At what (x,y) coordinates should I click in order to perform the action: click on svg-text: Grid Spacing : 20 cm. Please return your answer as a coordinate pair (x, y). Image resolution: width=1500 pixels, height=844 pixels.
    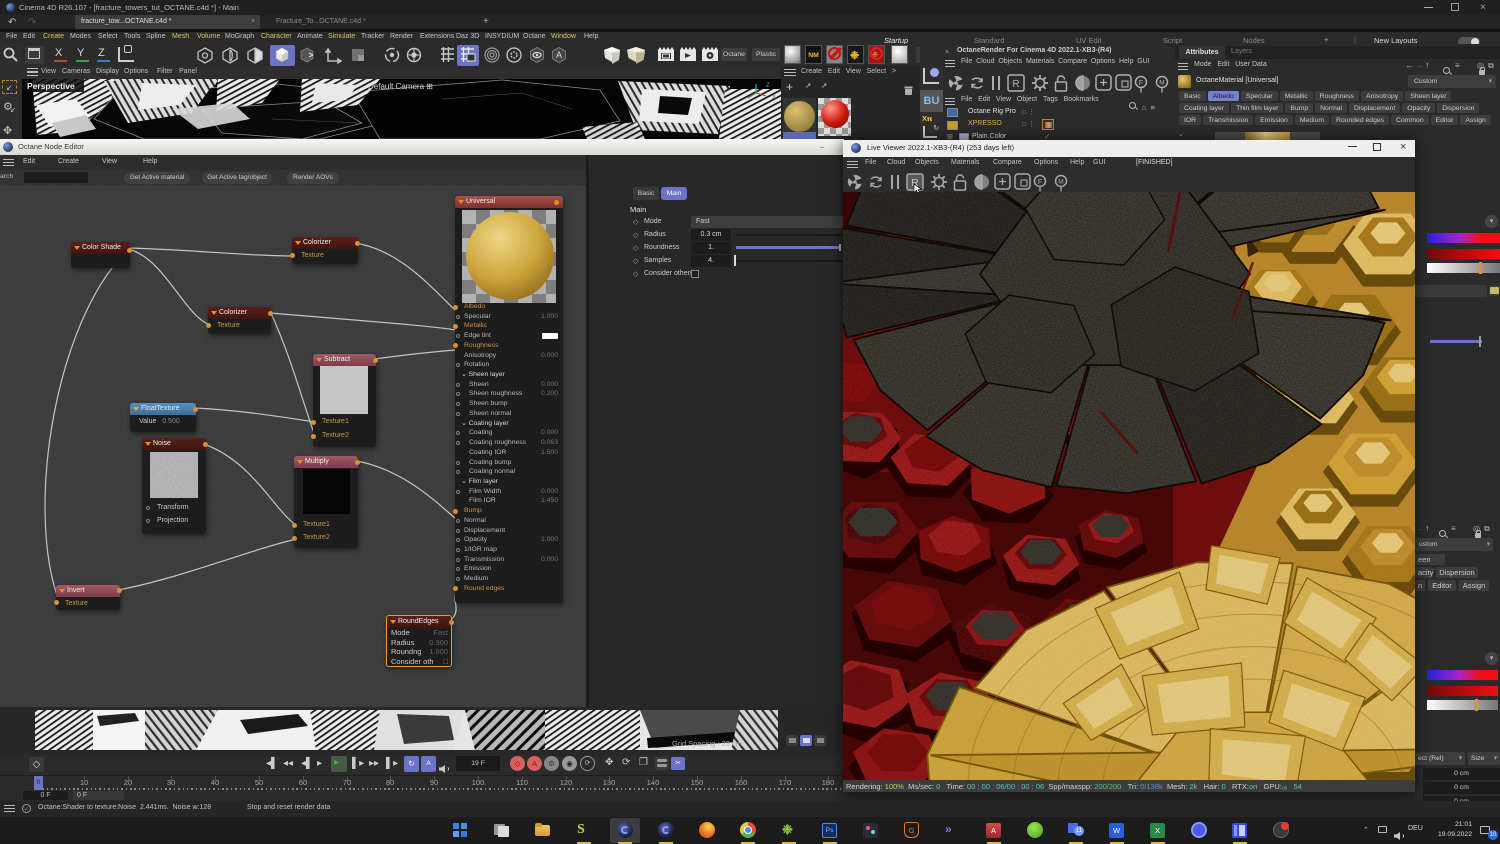
    Looking at the image, I should click on (707, 743).